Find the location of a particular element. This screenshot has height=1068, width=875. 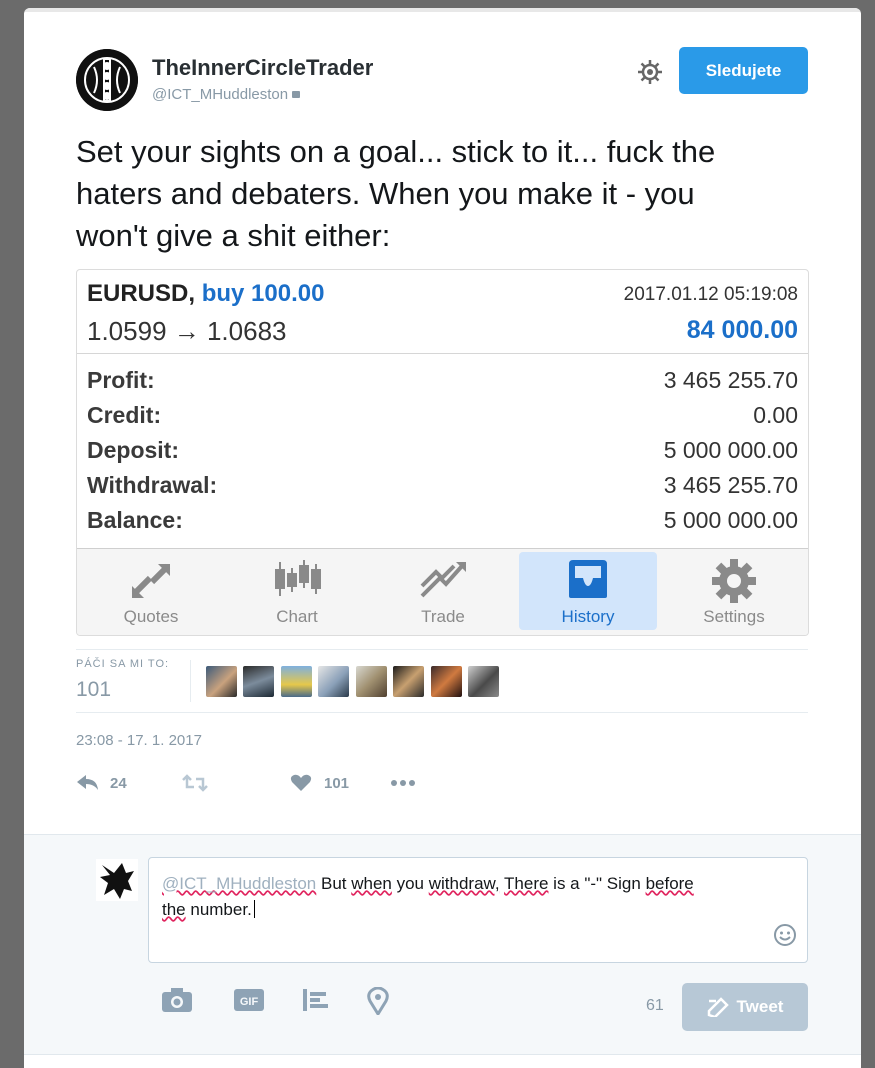

likes-block: PÁČI SA MI TO: 101 is located at coordinates (442, 681).